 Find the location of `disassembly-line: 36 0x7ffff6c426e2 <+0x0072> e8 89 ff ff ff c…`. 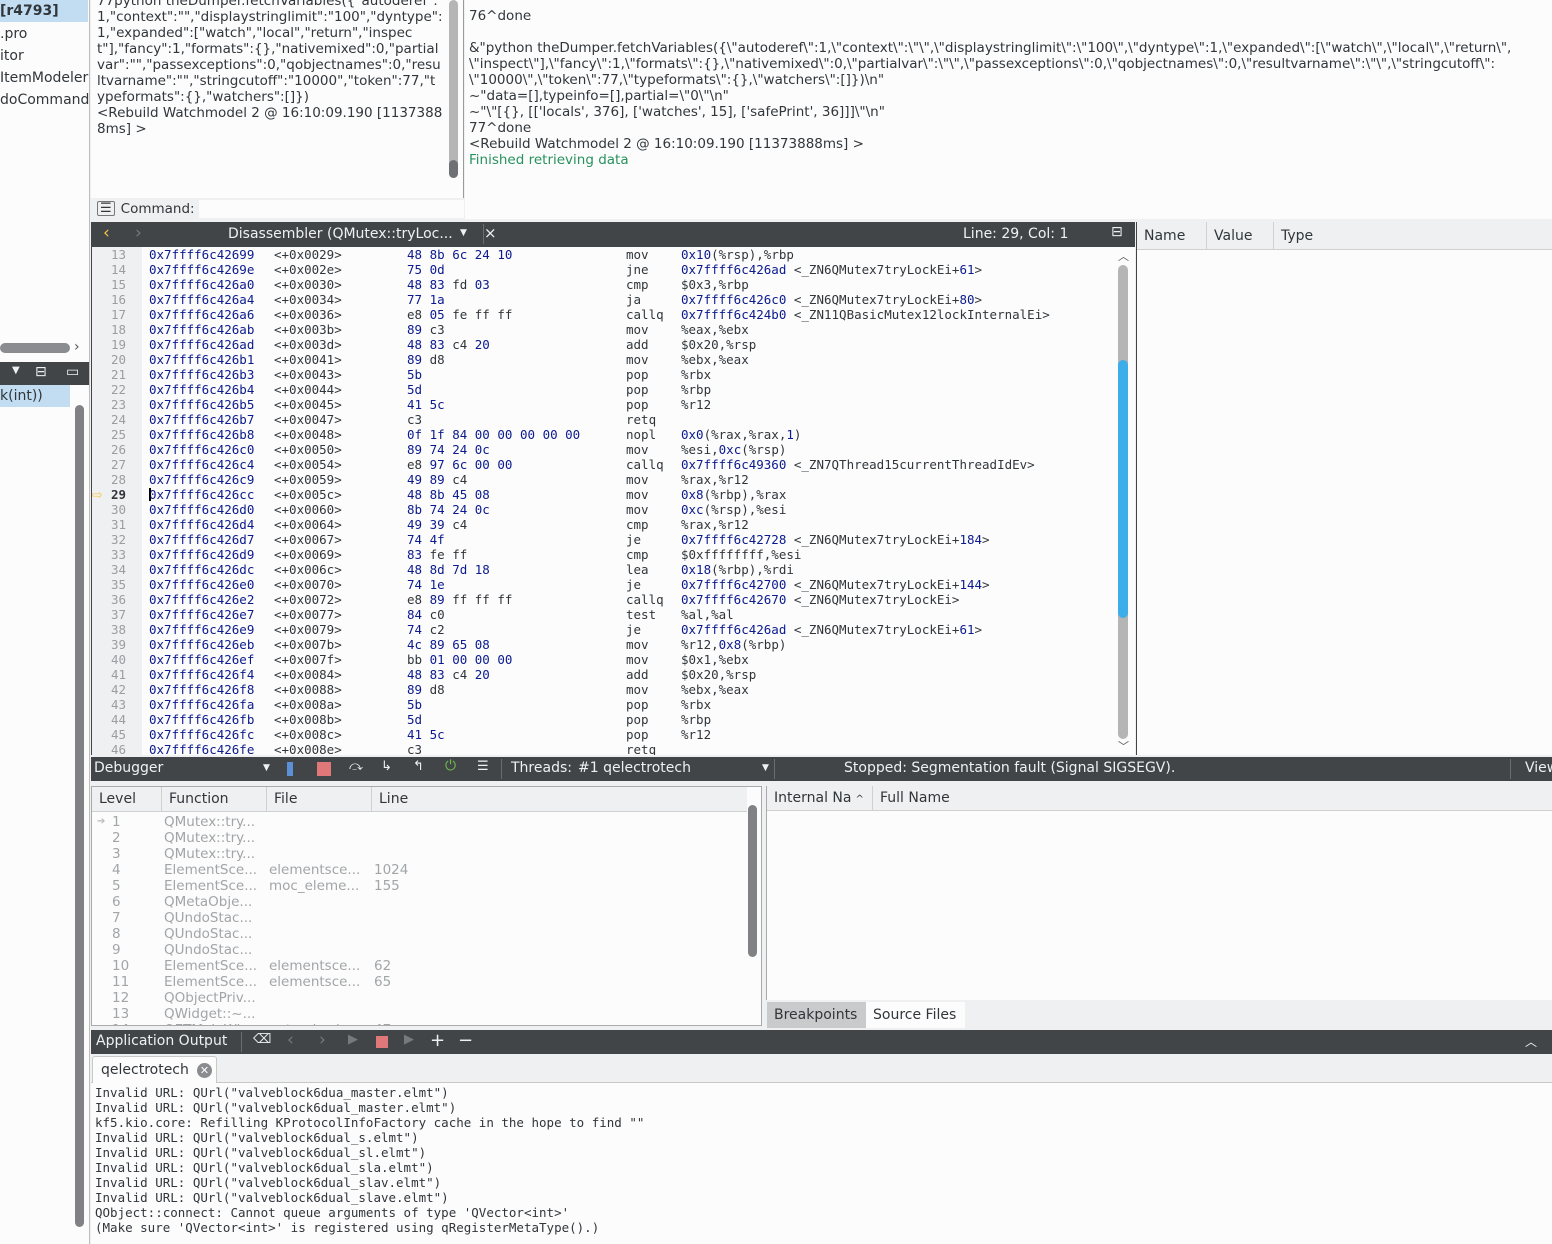

disassembly-line: 36 0x7ffff6c426e2 <+0x0072> e8 89 ff ff ff c… is located at coordinates (602, 599).